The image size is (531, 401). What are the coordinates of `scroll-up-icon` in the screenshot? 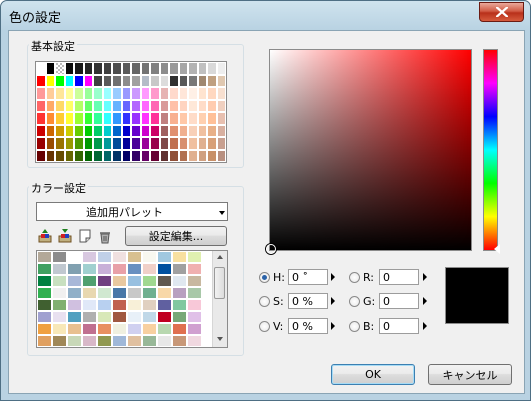 It's located at (220, 257).